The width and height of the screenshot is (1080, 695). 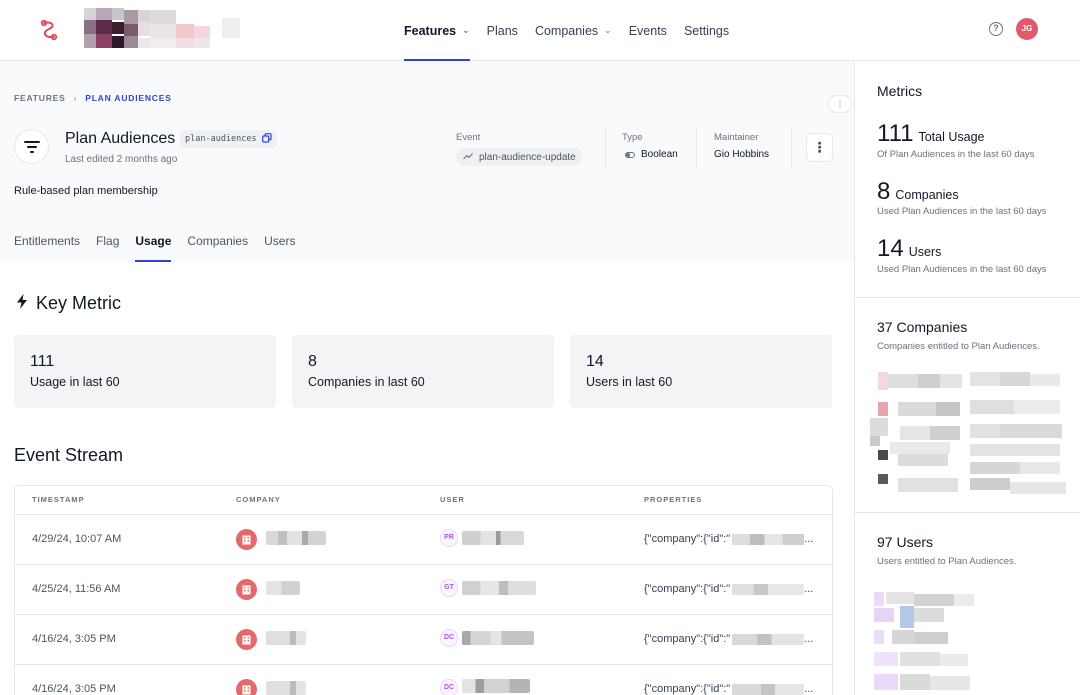 What do you see at coordinates (706, 30) in the screenshot?
I see `nav-settings: Settings` at bounding box center [706, 30].